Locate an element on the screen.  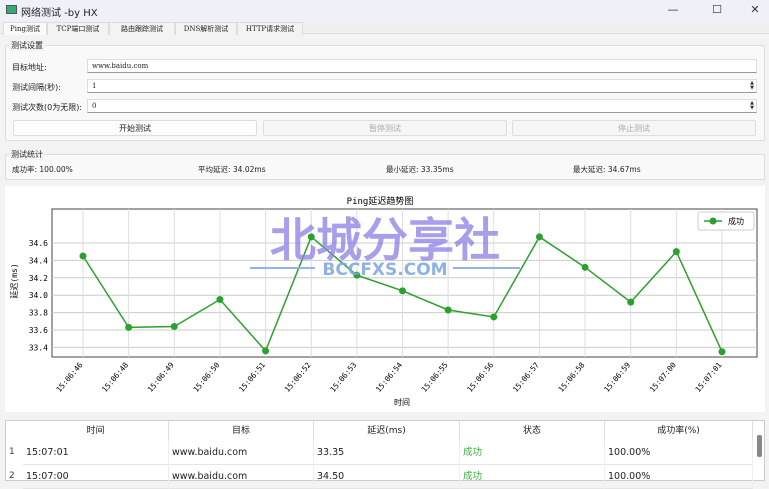
x-tick-label: 15:06:58 is located at coordinates (571, 377).